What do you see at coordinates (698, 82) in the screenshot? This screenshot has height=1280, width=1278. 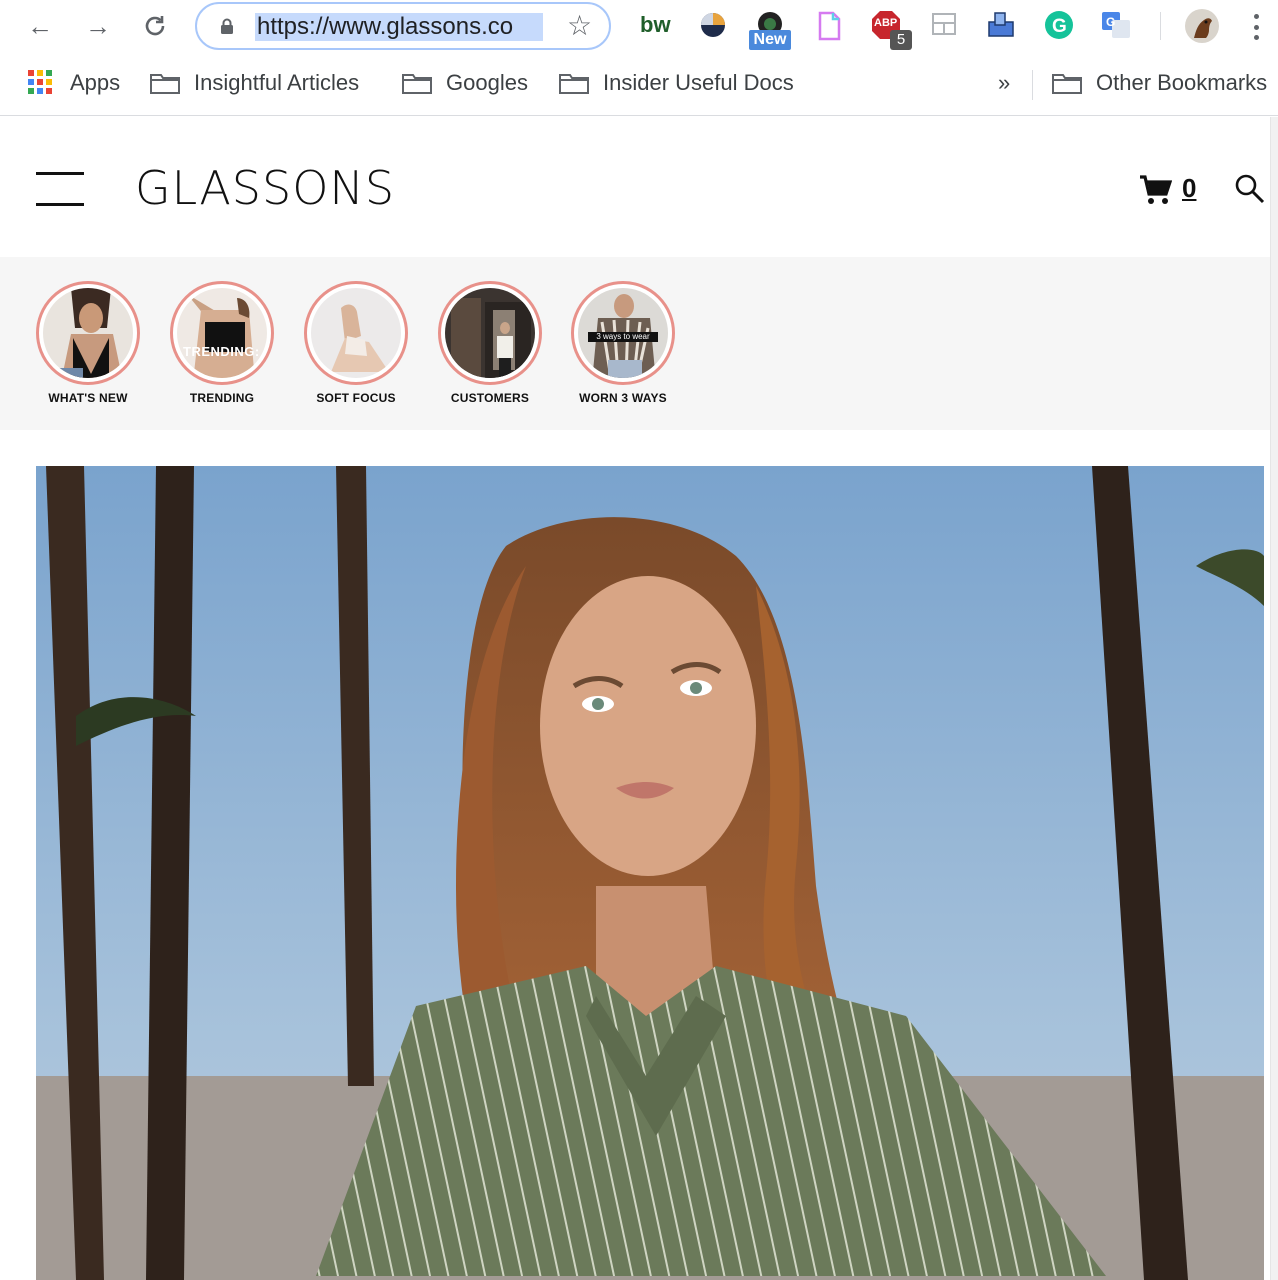 I see `bookmark-label: Insider Useful Docs` at bounding box center [698, 82].